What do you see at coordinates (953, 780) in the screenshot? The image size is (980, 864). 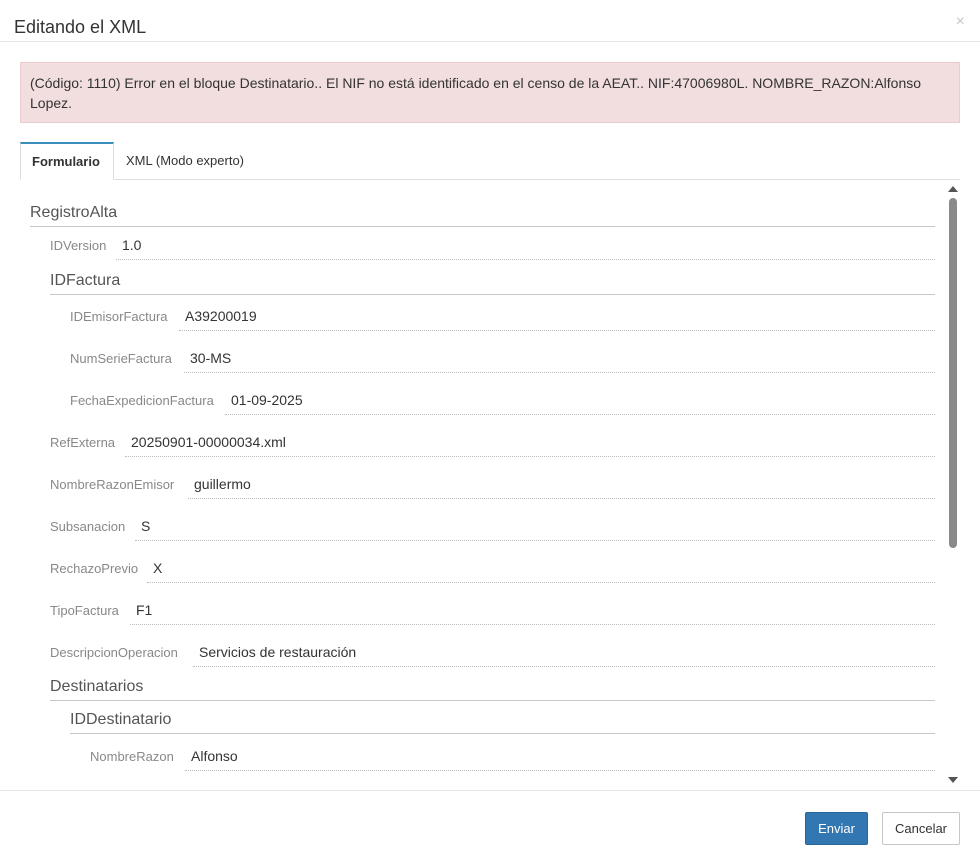 I see `scroll-down-arrow-icon` at bounding box center [953, 780].